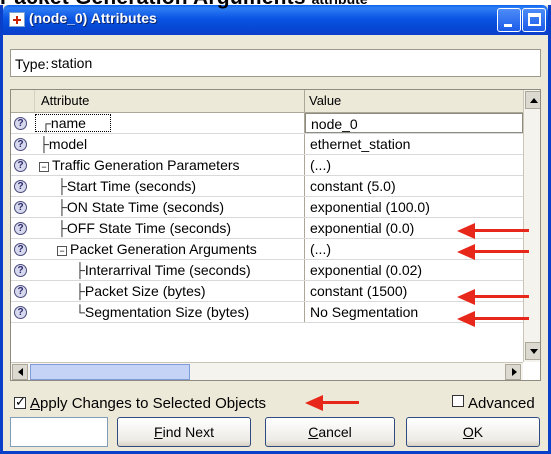  What do you see at coordinates (170, 123) in the screenshot?
I see `attribute-name-cell: ┌name` at bounding box center [170, 123].